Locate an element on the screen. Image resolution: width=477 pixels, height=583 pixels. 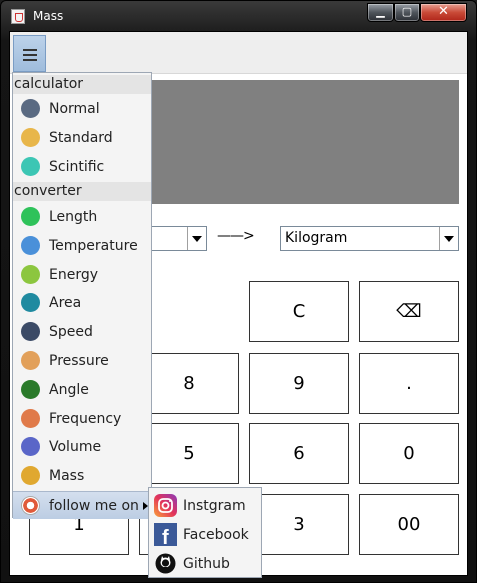
menu-item-label: Scintific is located at coordinates (77, 167).